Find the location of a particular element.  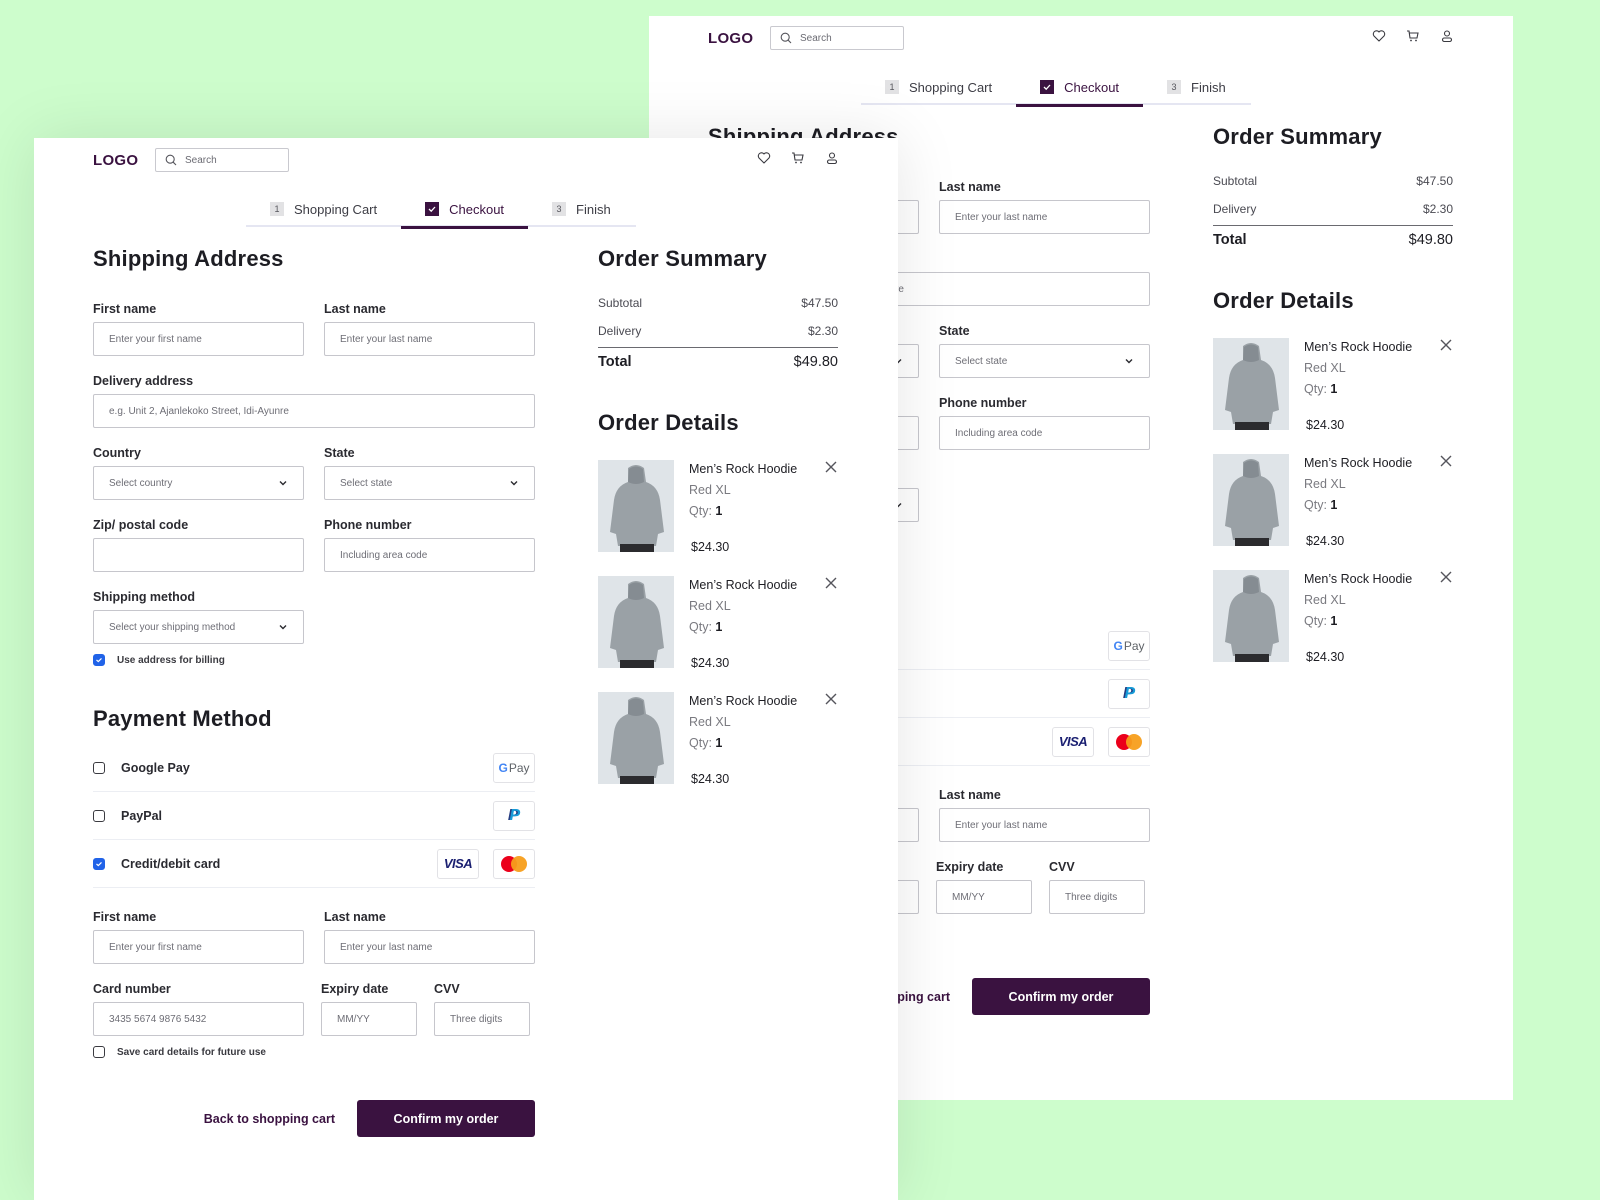

save-card-checkbox is located at coordinates (99, 1052).